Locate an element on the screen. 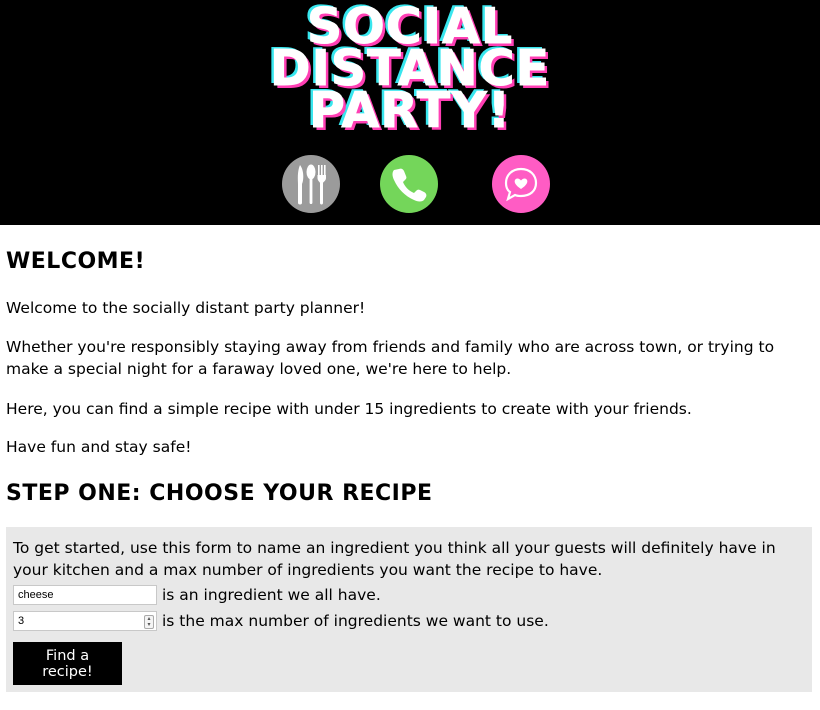 The height and width of the screenshot is (710, 820). welcome-heading: WELCOME! is located at coordinates (76, 261).